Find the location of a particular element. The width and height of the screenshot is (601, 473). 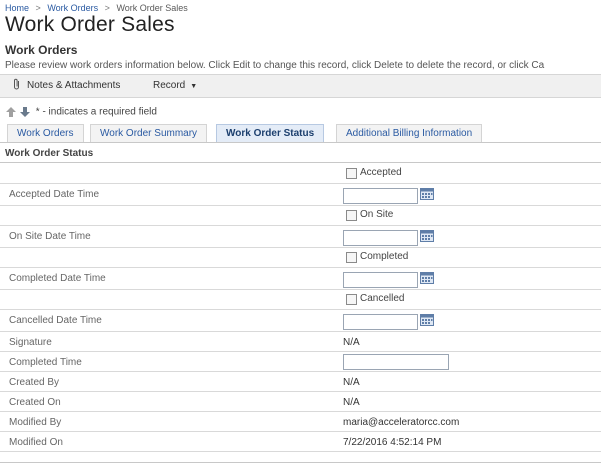

completed-date-time-input is located at coordinates (380, 280).